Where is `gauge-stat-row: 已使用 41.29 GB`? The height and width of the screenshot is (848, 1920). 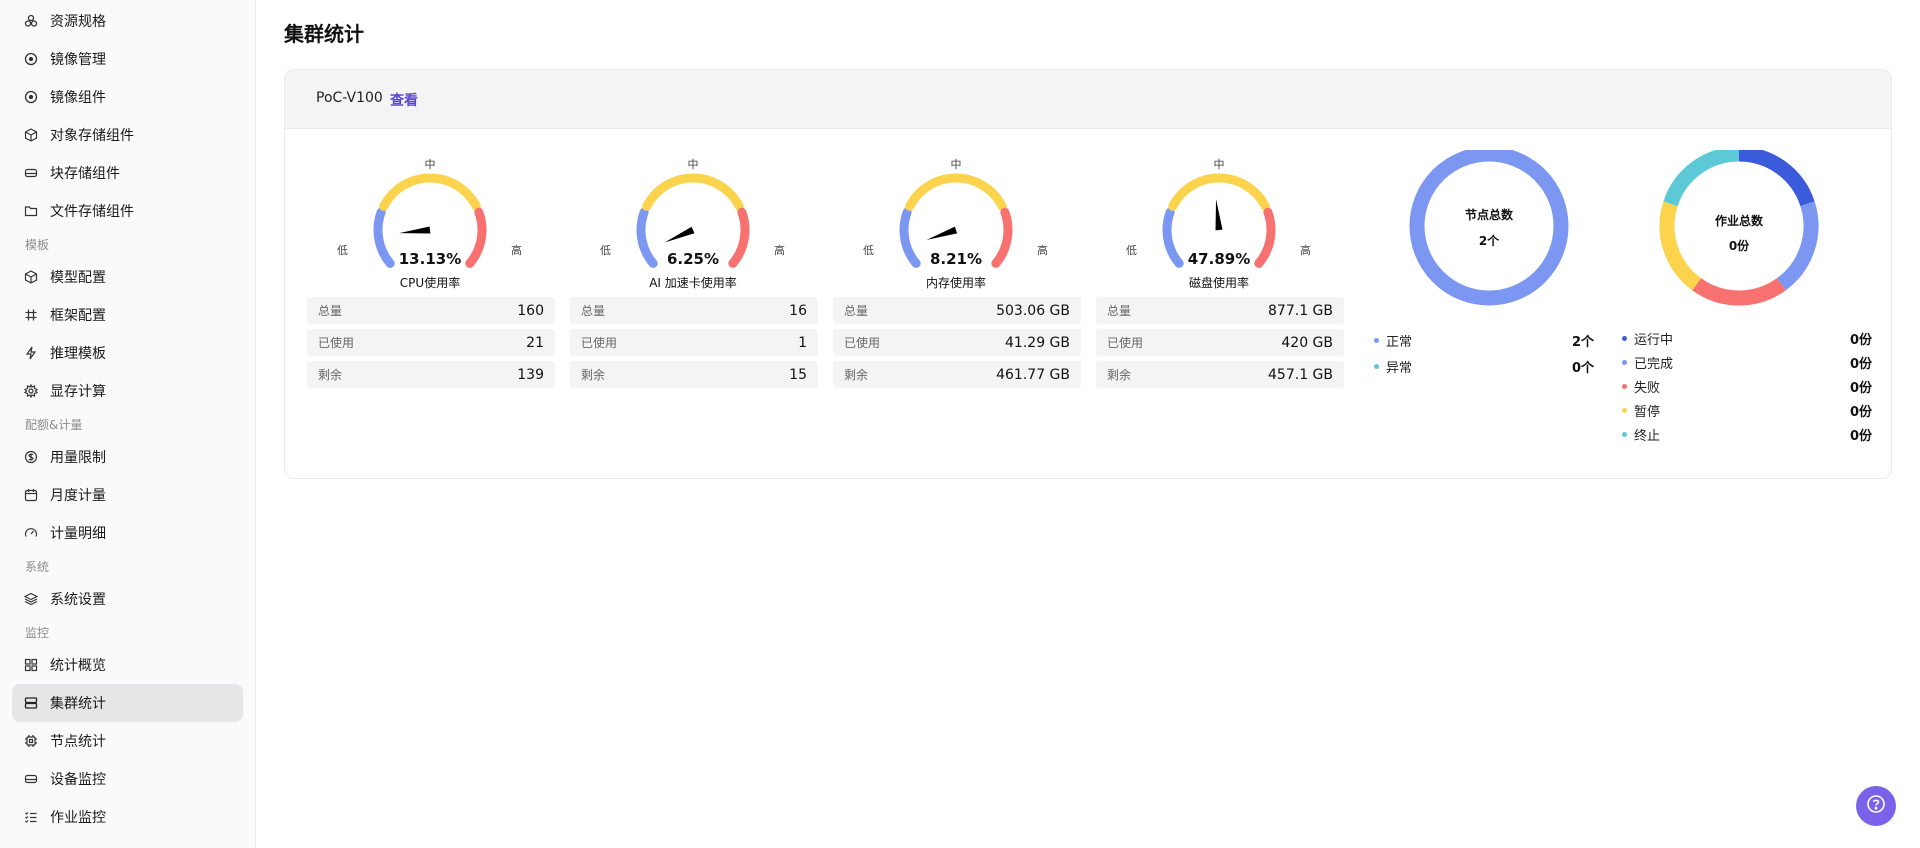
gauge-stat-row: 已使用 41.29 GB is located at coordinates (957, 342).